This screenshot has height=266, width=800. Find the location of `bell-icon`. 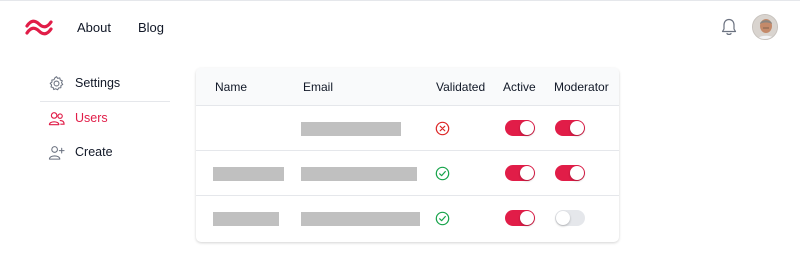

bell-icon is located at coordinates (729, 27).